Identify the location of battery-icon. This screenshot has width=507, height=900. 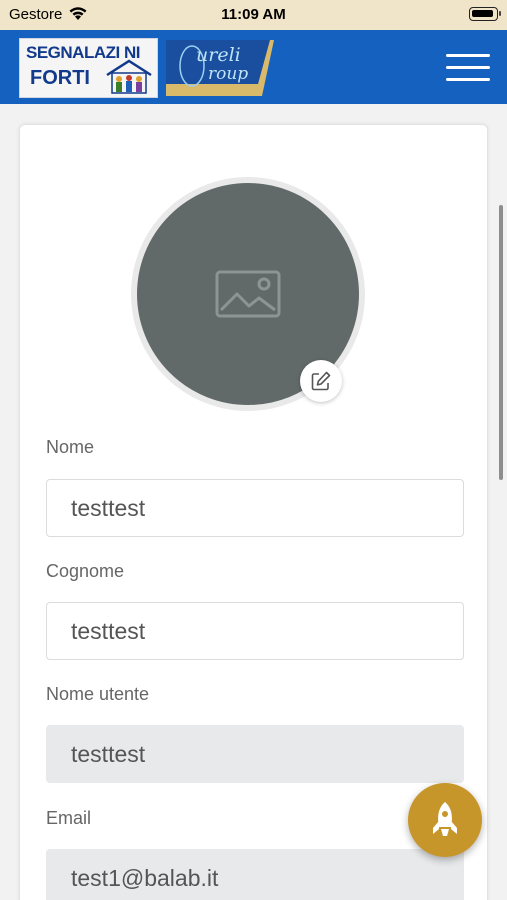
(485, 14).